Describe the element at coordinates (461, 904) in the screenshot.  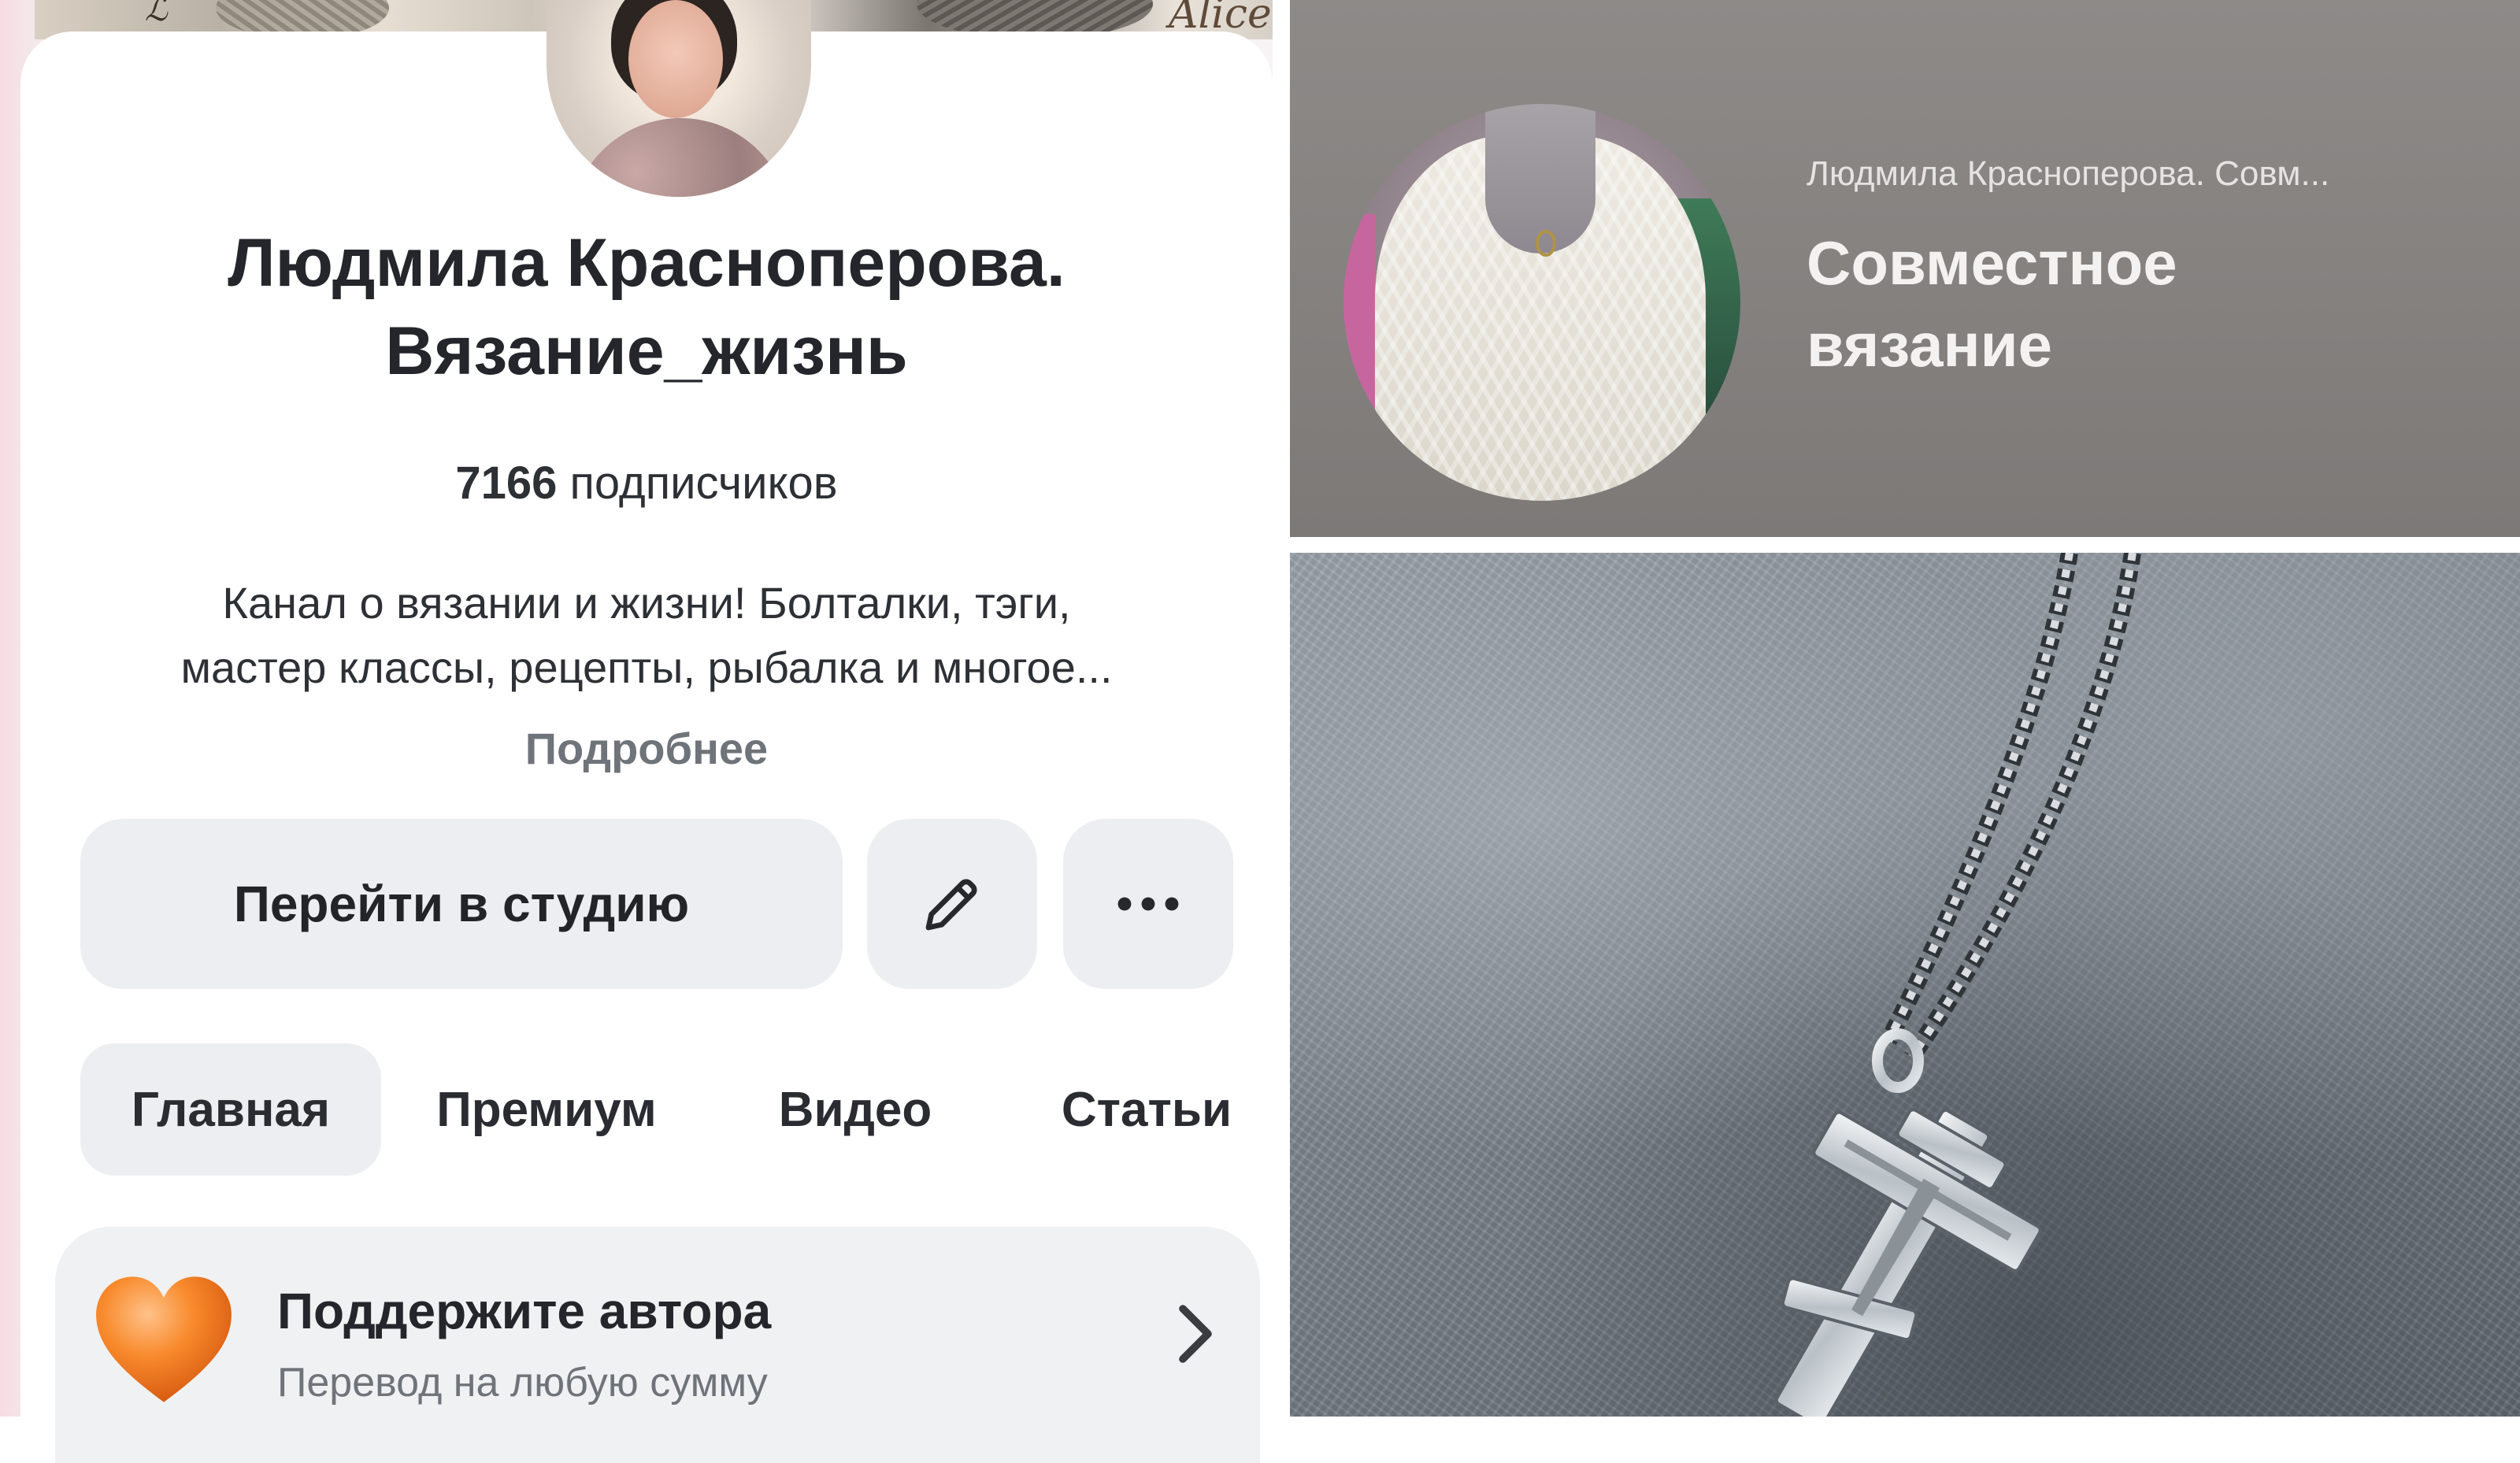
I see `go-to-studio-button: Перейти в студию` at that location.